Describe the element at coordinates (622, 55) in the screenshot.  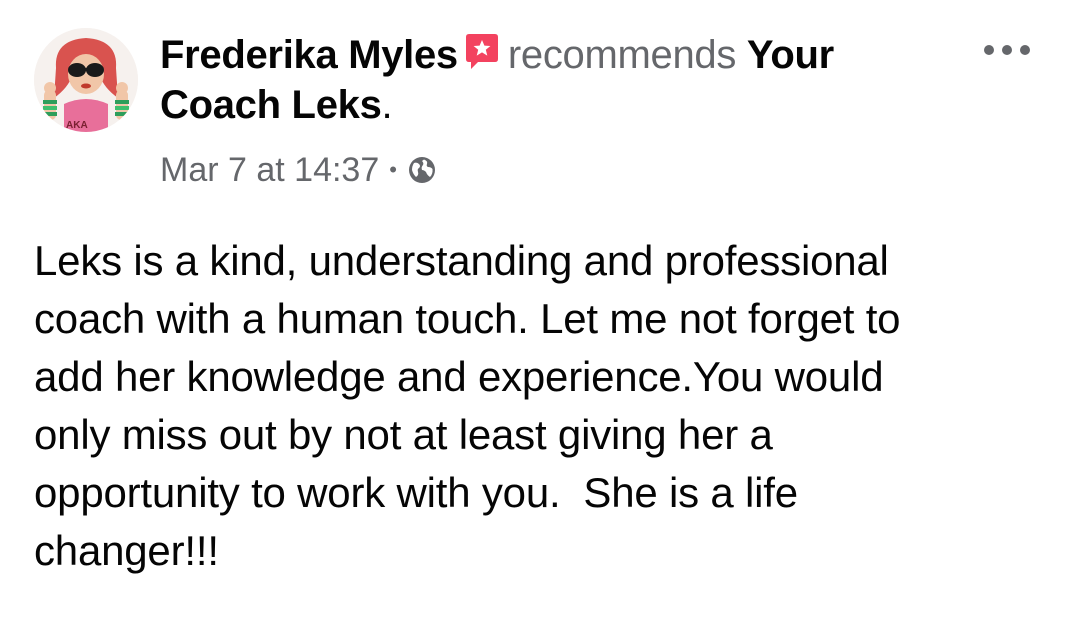
I see `recommends-verb: recommends` at that location.